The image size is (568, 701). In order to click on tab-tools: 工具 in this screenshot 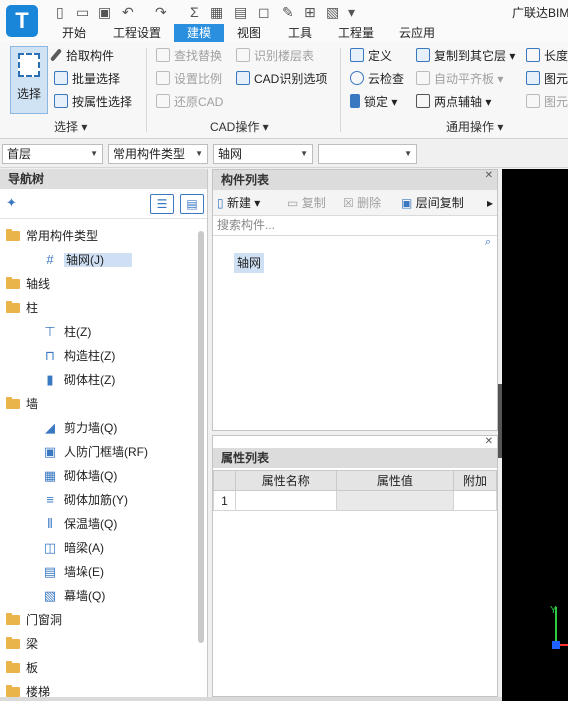, I will do `click(300, 33)`.